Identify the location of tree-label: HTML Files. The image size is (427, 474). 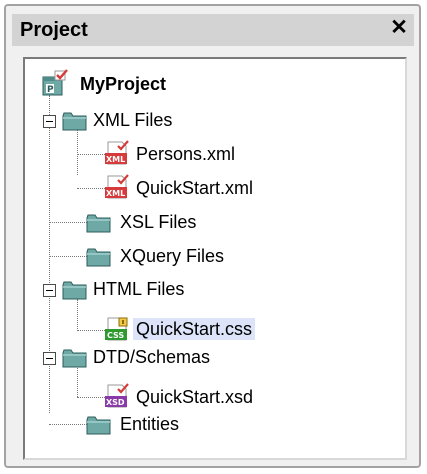
(139, 289).